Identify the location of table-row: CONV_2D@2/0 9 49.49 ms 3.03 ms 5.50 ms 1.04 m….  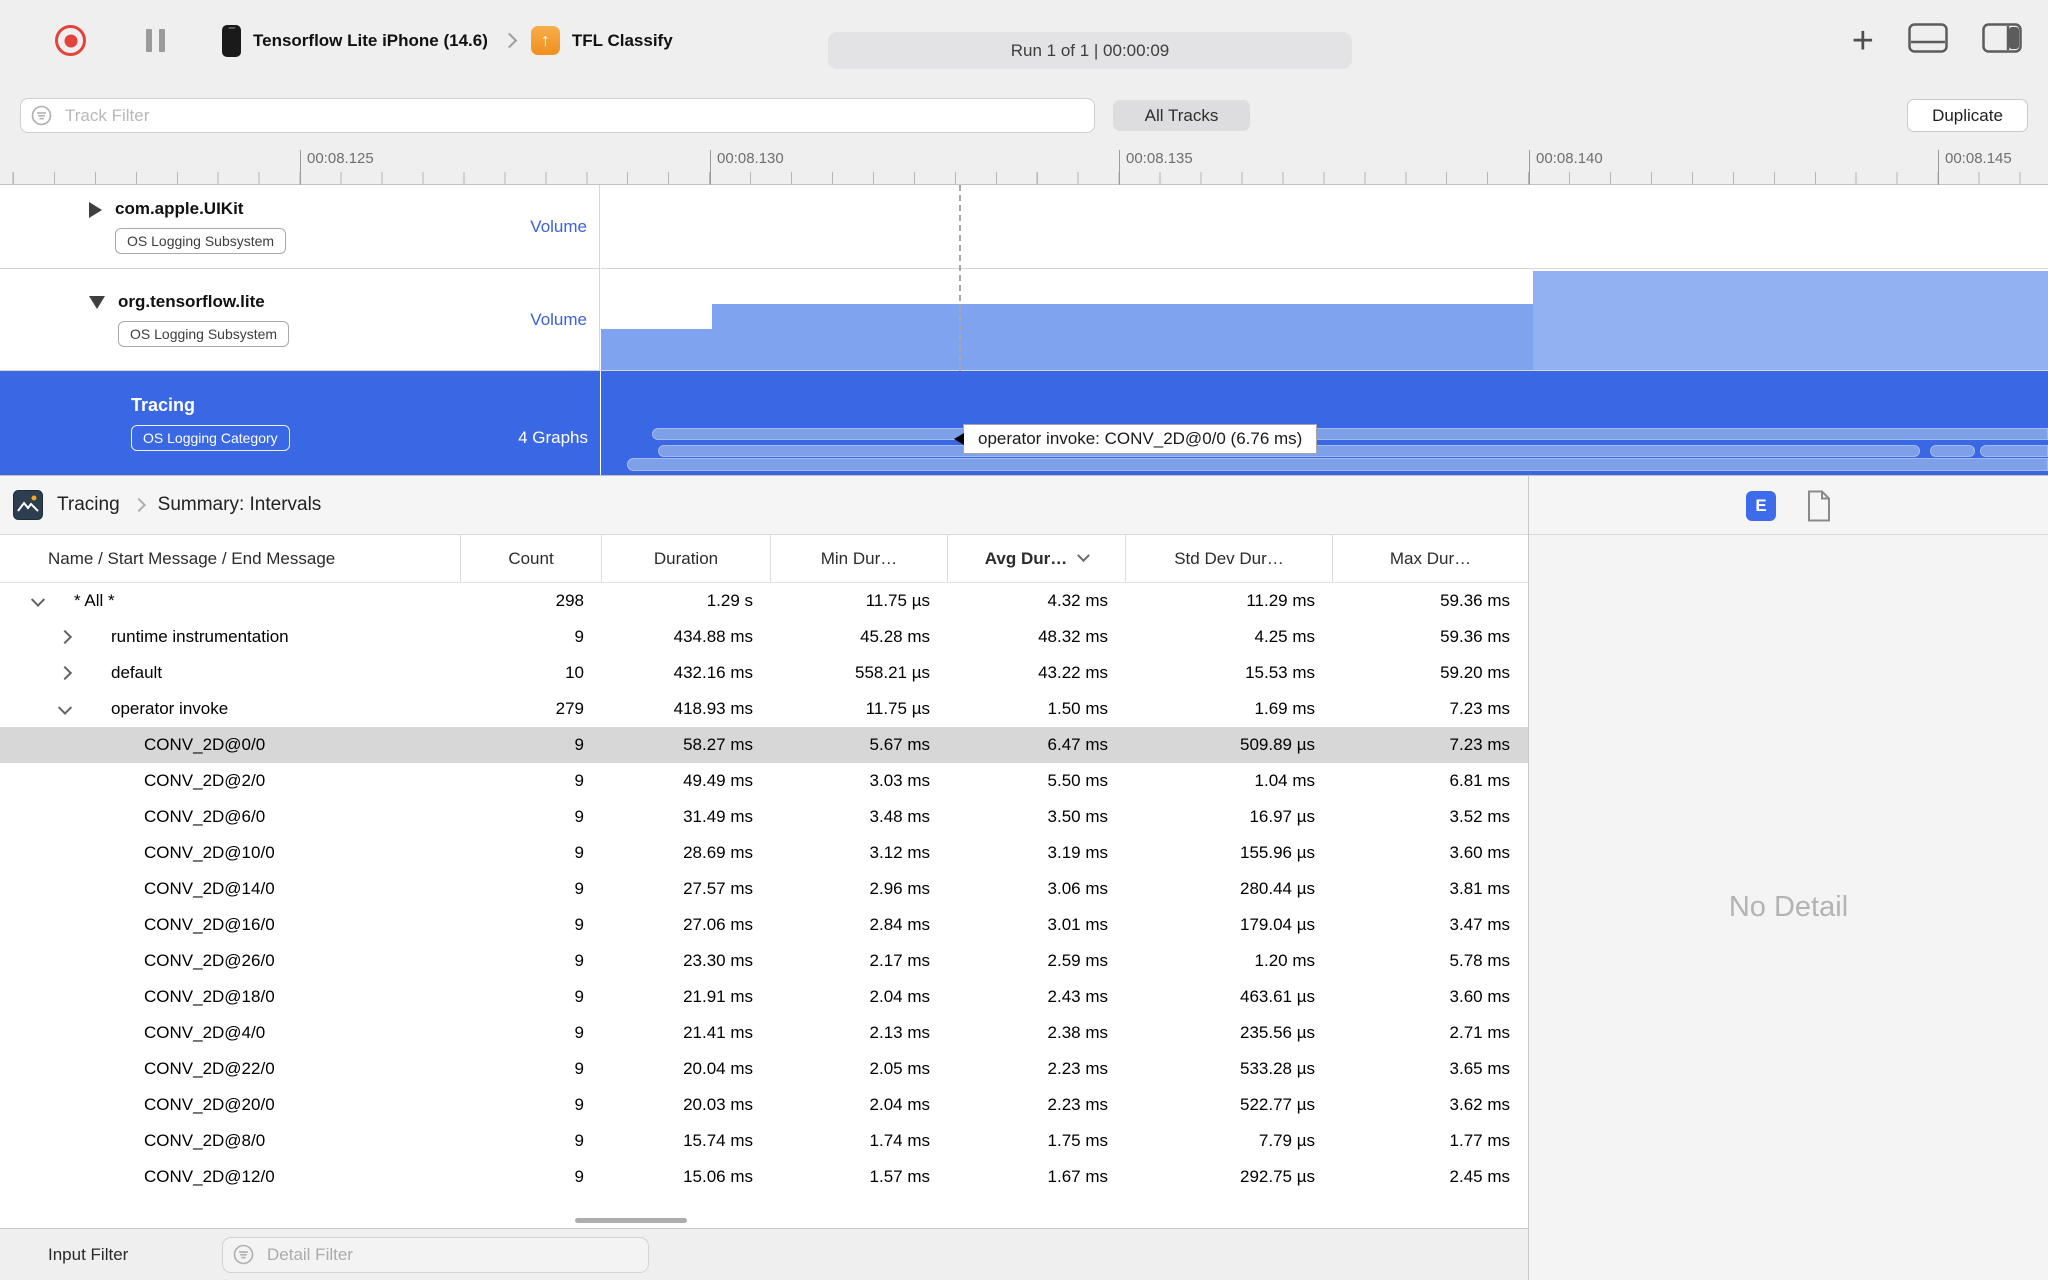
(764, 781).